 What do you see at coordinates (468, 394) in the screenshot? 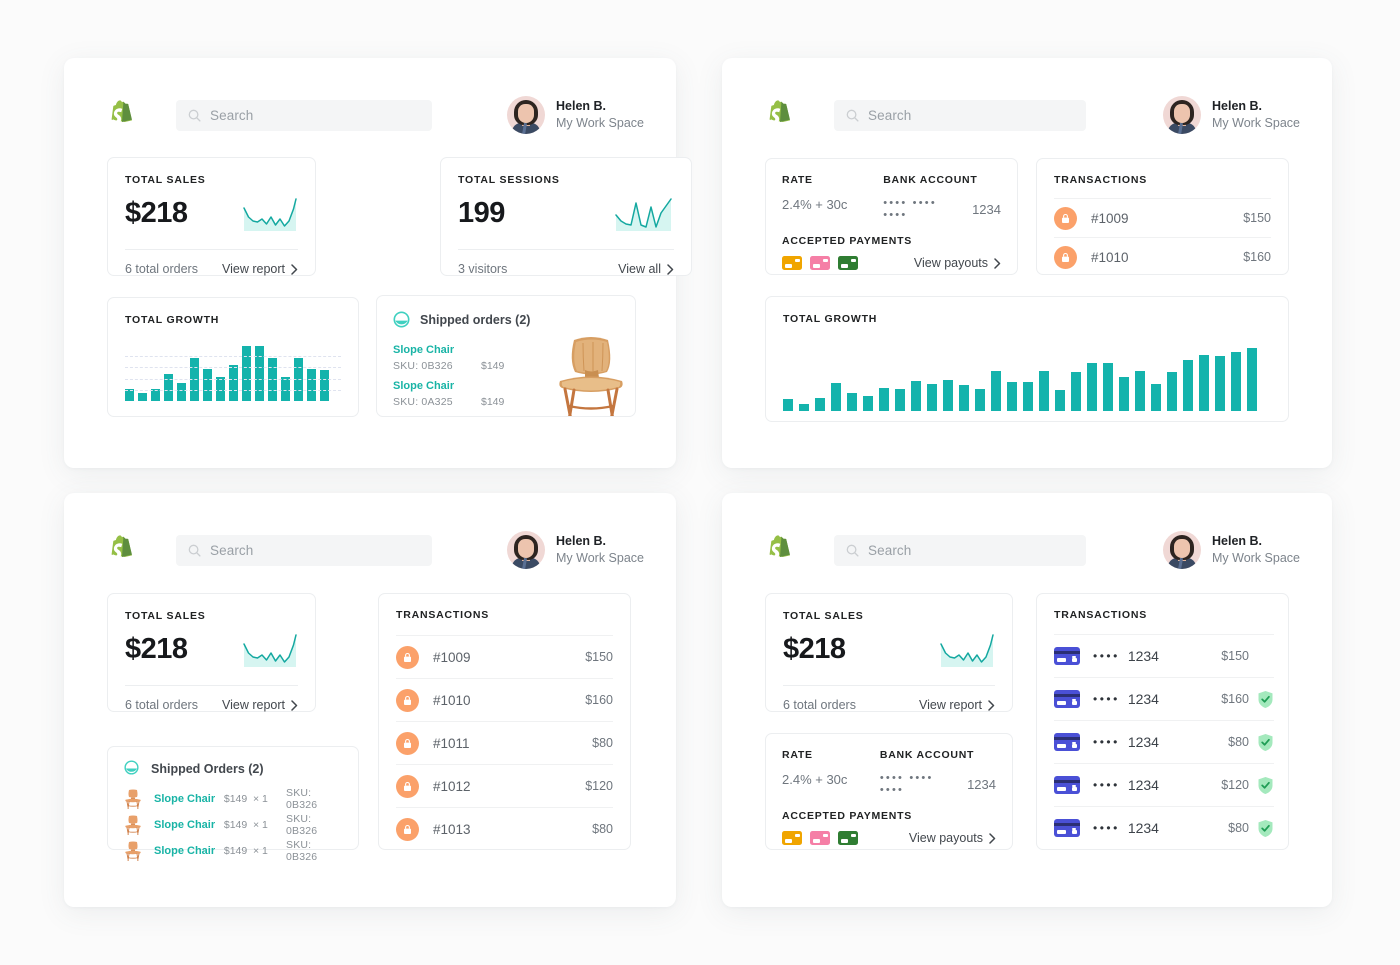
I see `list-item: Slope Chair SKU: 0A325 $149` at bounding box center [468, 394].